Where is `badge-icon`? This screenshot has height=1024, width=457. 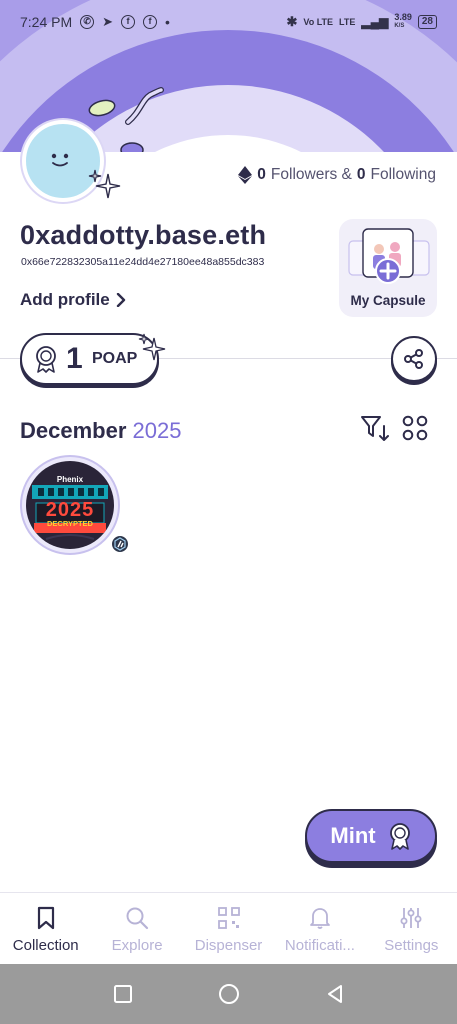
badge-icon is located at coordinates (46, 359).